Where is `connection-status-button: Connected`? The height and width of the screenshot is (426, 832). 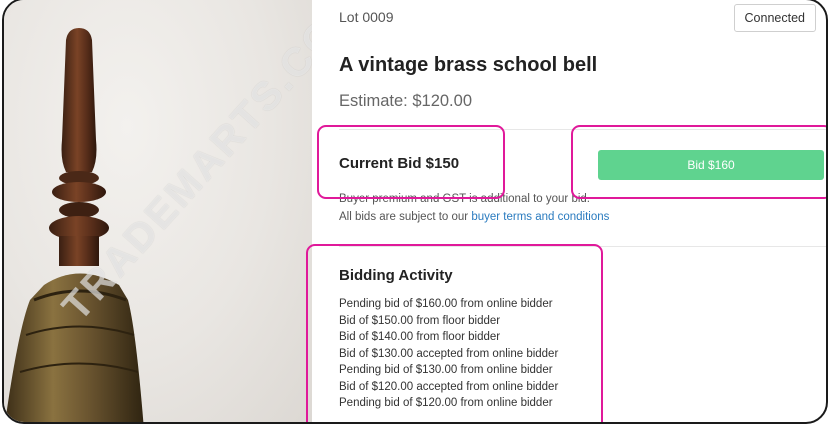 connection-status-button: Connected is located at coordinates (774, 18).